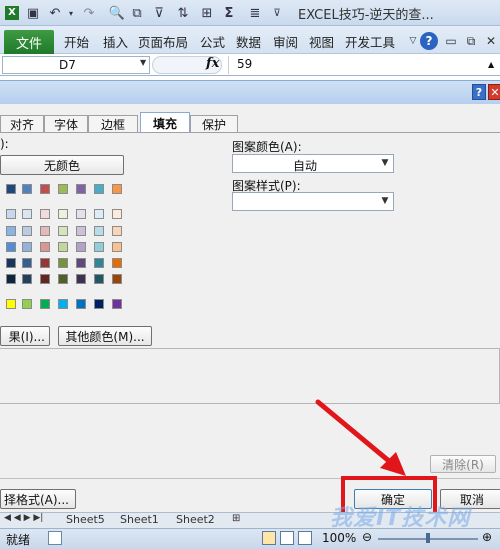  I want to click on restore-window-icon: ⧉, so click(471, 41).